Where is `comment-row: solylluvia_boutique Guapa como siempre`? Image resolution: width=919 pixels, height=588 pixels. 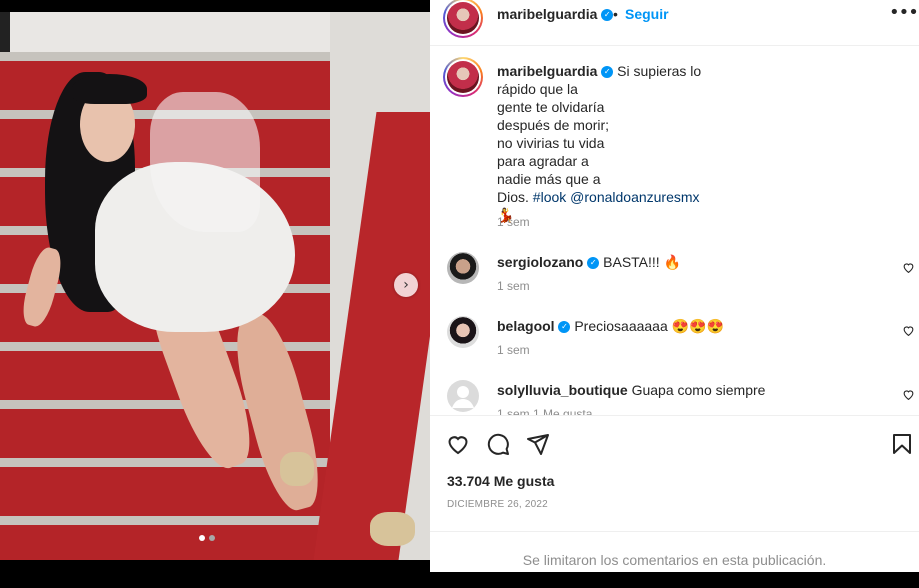
comment-row: solylluvia_boutique Guapa como siempre is located at coordinates (631, 390).